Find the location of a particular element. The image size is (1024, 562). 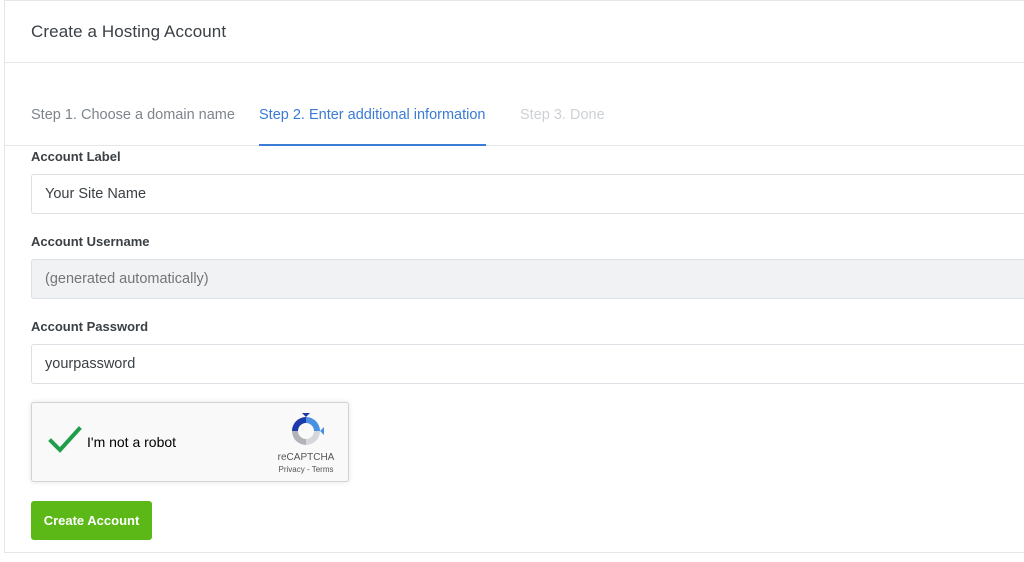

create-account-button: Create Account is located at coordinates (91, 520).